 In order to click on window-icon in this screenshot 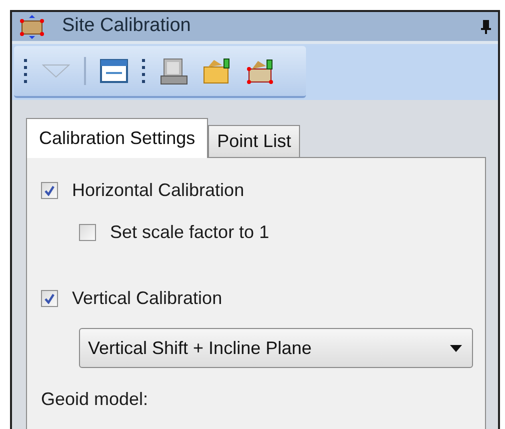, I will do `click(114, 71)`.